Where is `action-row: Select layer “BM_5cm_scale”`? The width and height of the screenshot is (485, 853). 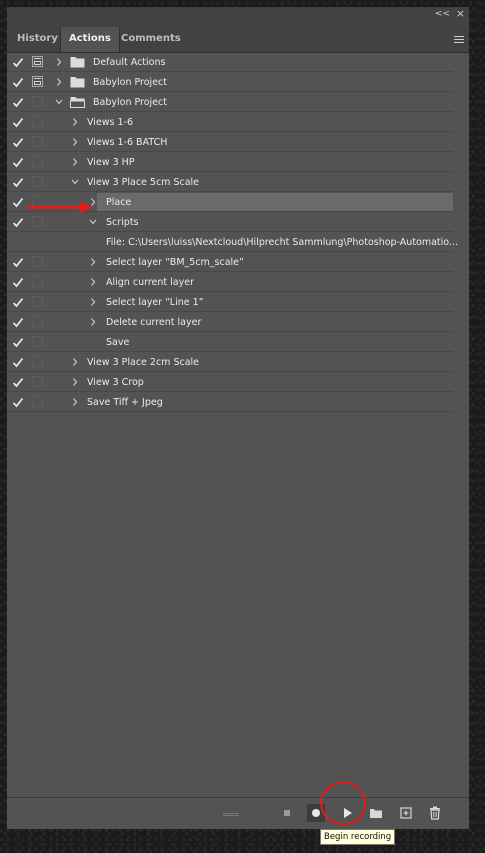
action-row: Select layer “BM_5cm_scale” is located at coordinates (230, 262).